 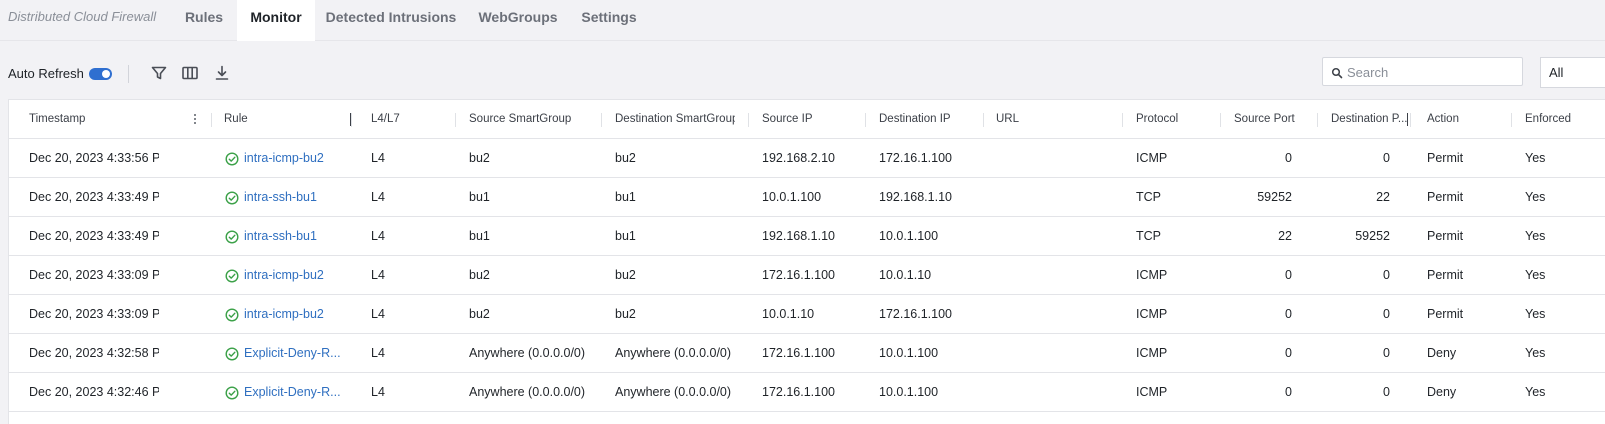 I want to click on col-destination-smartgroup-header: Destination SmartGroup, so click(x=675, y=119).